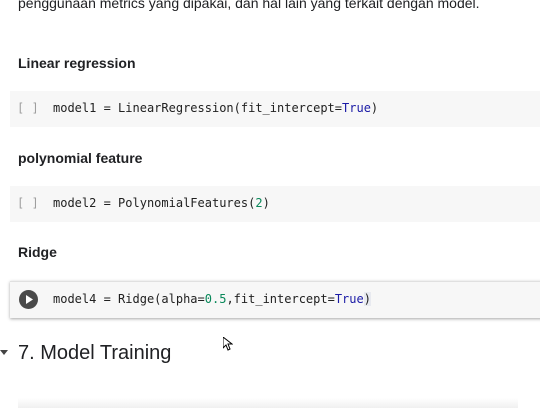  I want to click on code-cell-polynomial: [ ] model2 = PolynomialFeatures(2), so click(275, 204).